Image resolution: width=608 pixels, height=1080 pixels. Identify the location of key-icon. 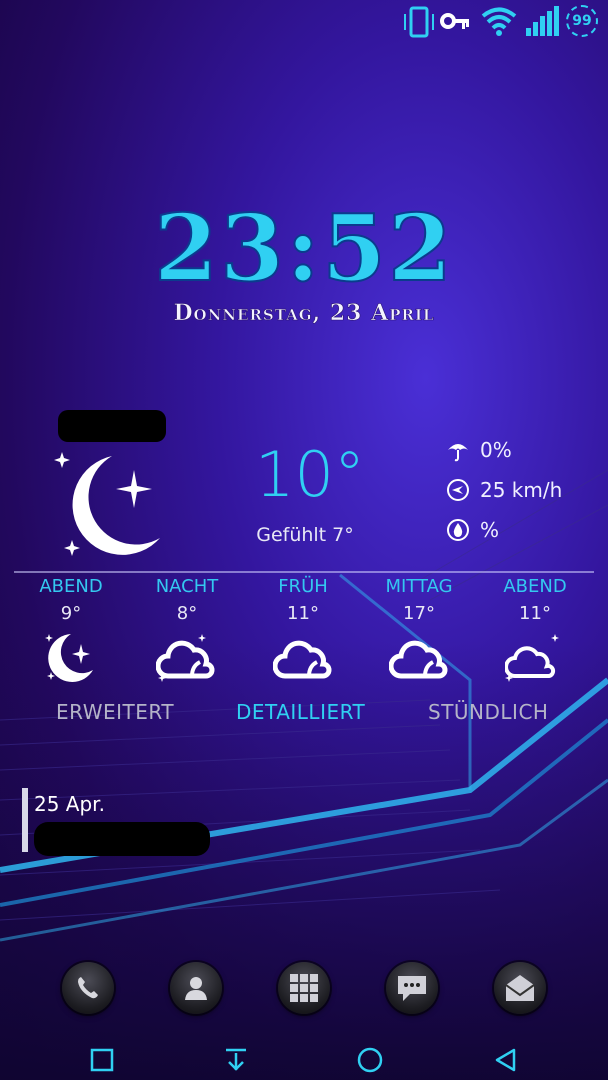
(454, 21).